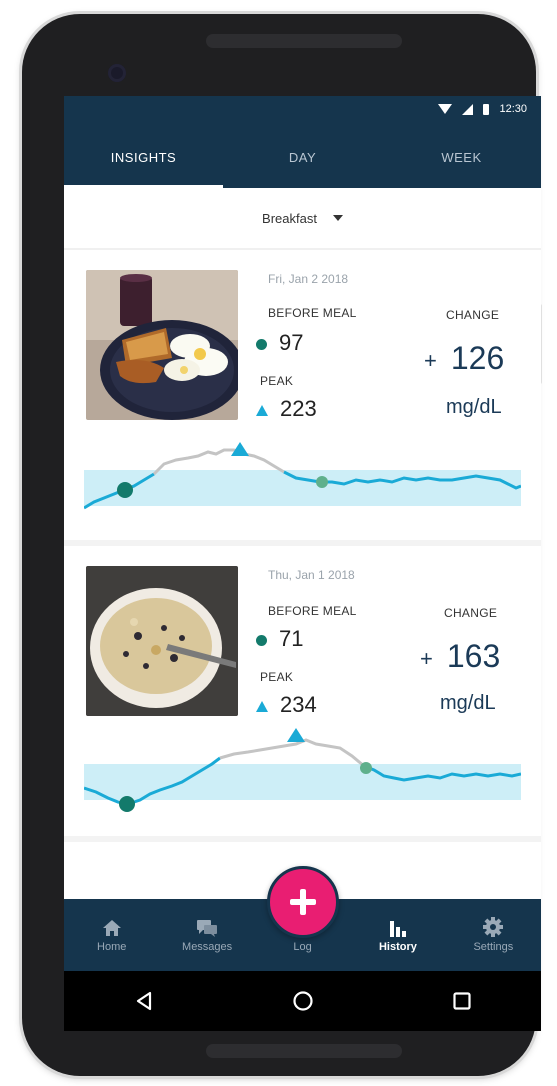  What do you see at coordinates (296, 735) in the screenshot?
I see `peak-marker` at bounding box center [296, 735].